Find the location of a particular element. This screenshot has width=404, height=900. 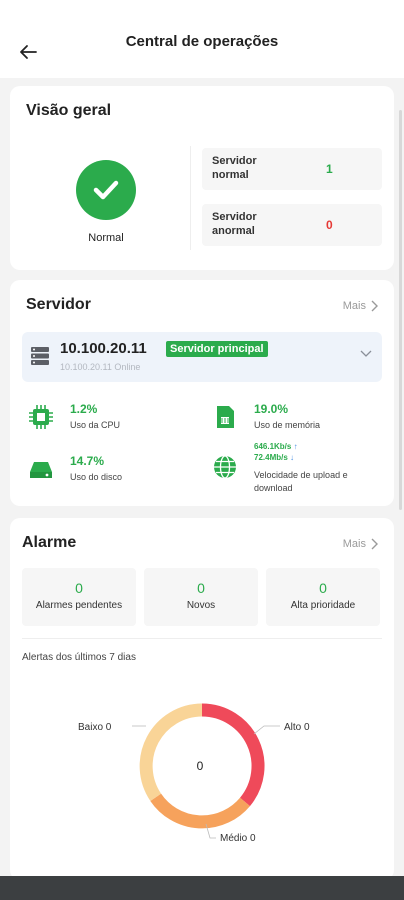

normal-server-row: Servidor normal 1 is located at coordinates (292, 169).